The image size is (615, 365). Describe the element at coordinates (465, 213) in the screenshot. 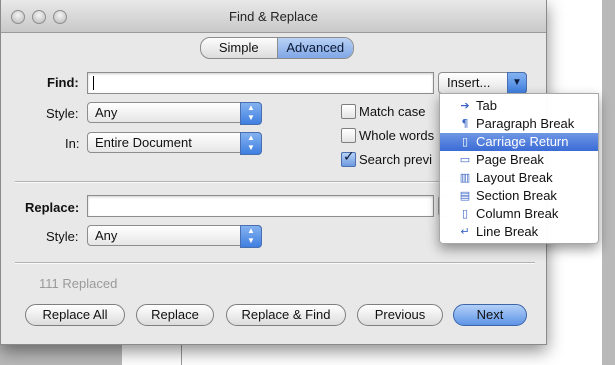

I see `column-break-icon: ▯` at that location.